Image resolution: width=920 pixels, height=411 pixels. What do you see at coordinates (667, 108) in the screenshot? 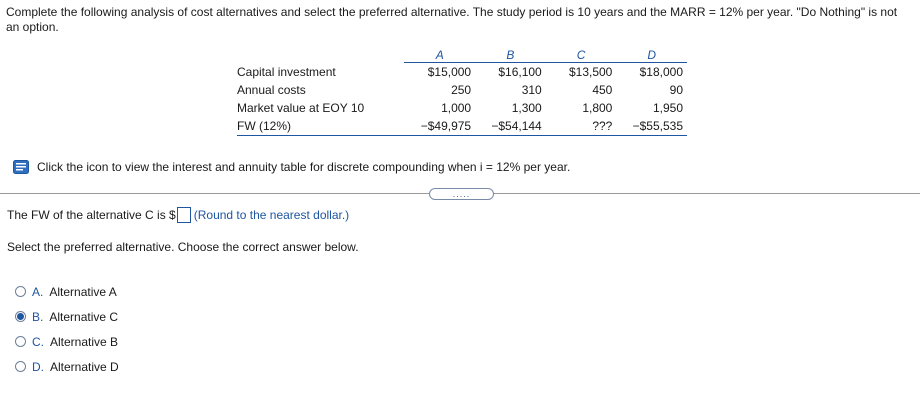
I see `table-cell: 1,950` at bounding box center [667, 108].